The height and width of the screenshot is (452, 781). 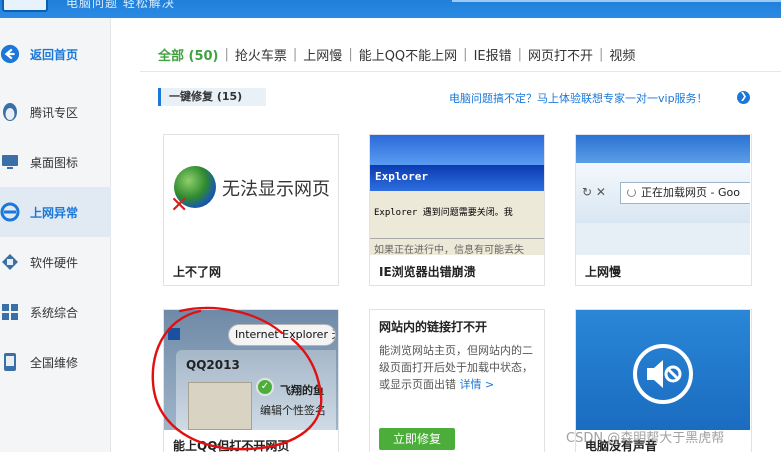 I want to click on card-title: 上不了网, so click(x=197, y=272).